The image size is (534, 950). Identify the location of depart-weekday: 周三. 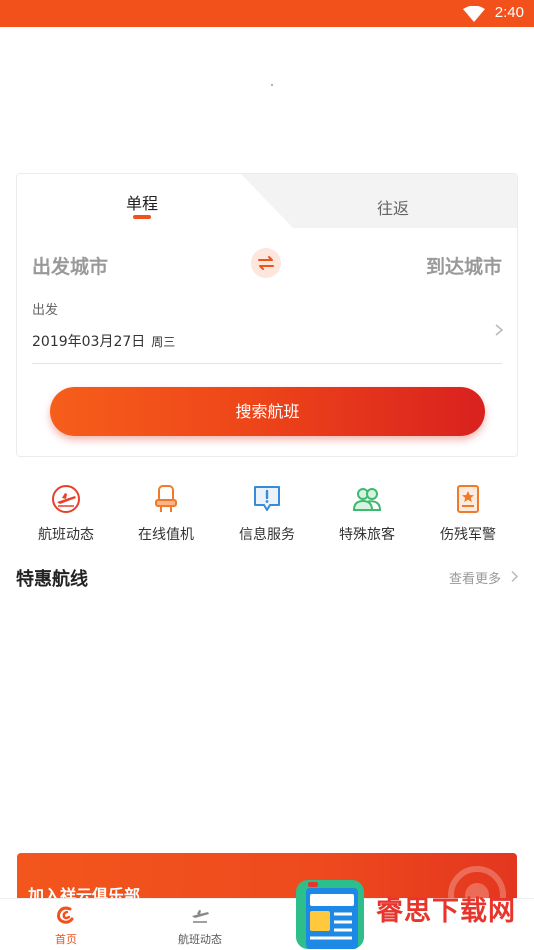
(163, 342).